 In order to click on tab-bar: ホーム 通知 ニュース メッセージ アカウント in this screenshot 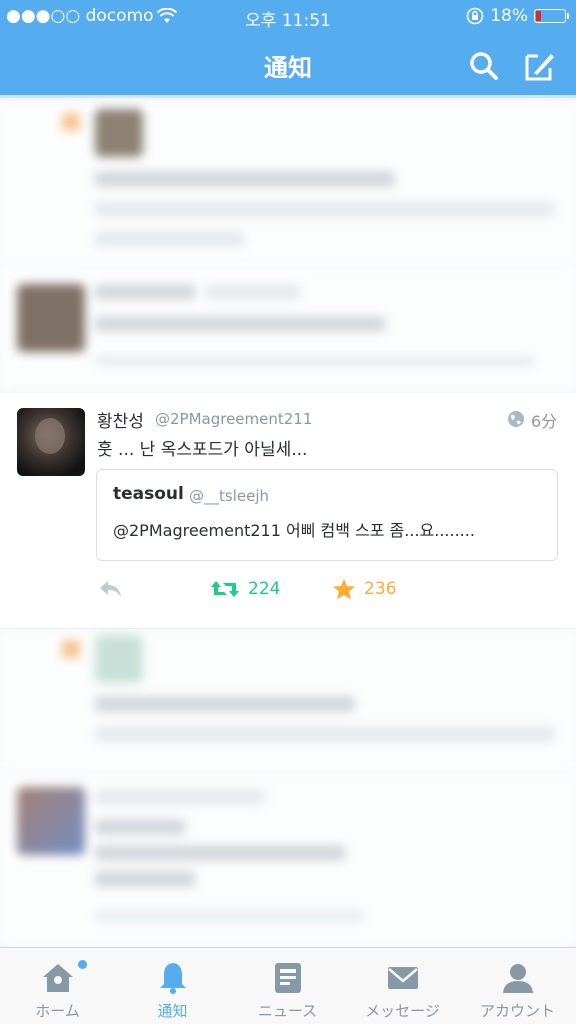, I will do `click(288, 985)`.